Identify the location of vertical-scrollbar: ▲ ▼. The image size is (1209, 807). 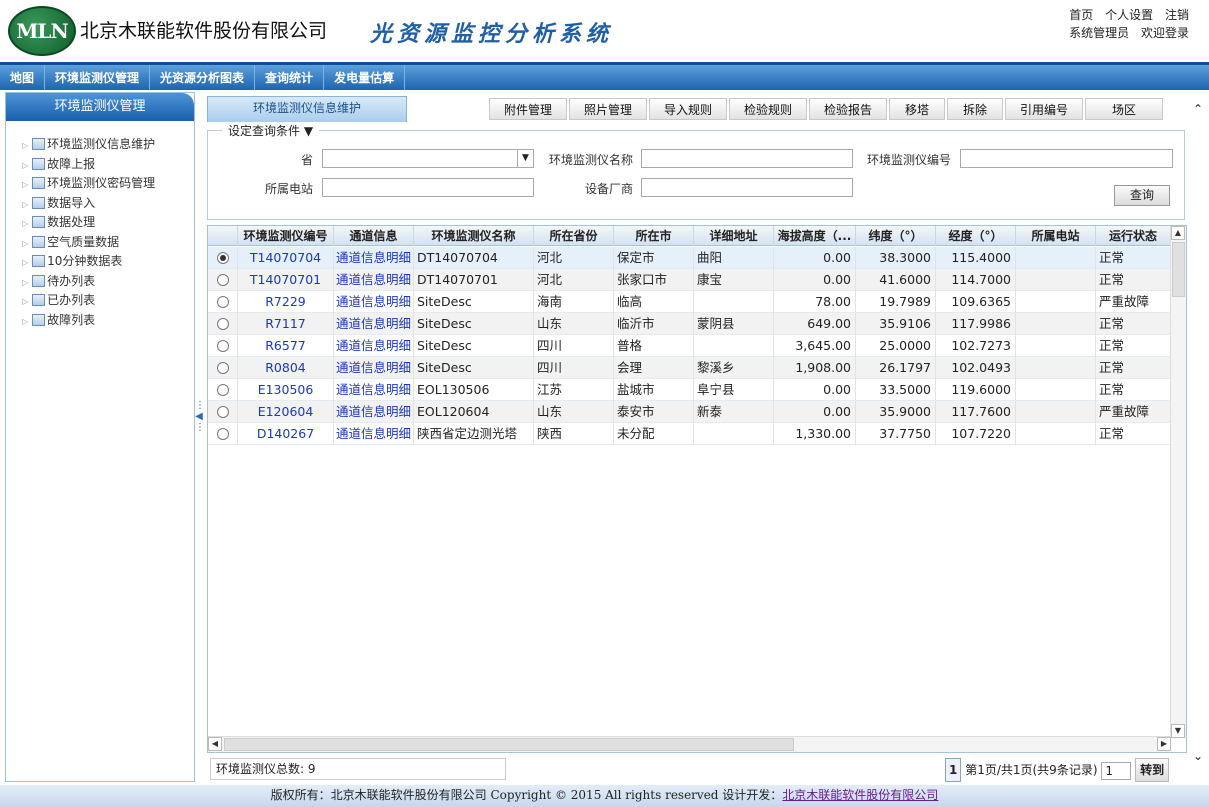
(1178, 482).